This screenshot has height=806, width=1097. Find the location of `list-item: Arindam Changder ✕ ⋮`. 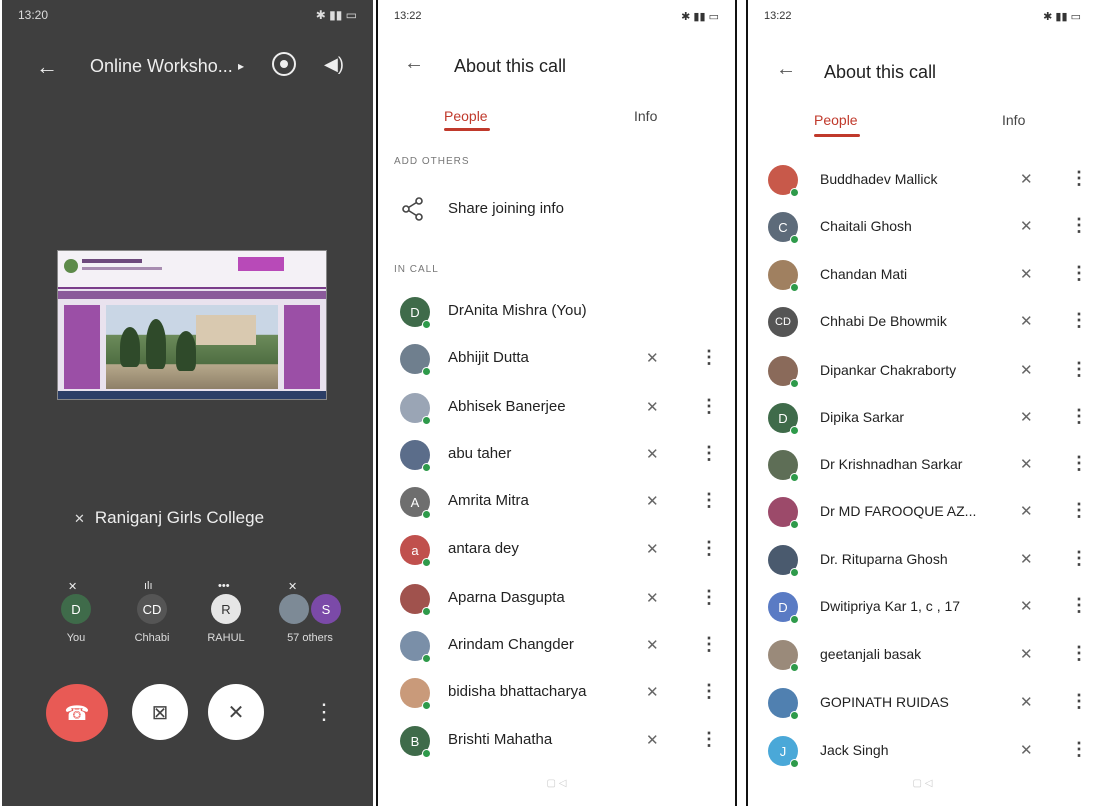

list-item: Arindam Changder ✕ ⋮ is located at coordinates (556, 646).